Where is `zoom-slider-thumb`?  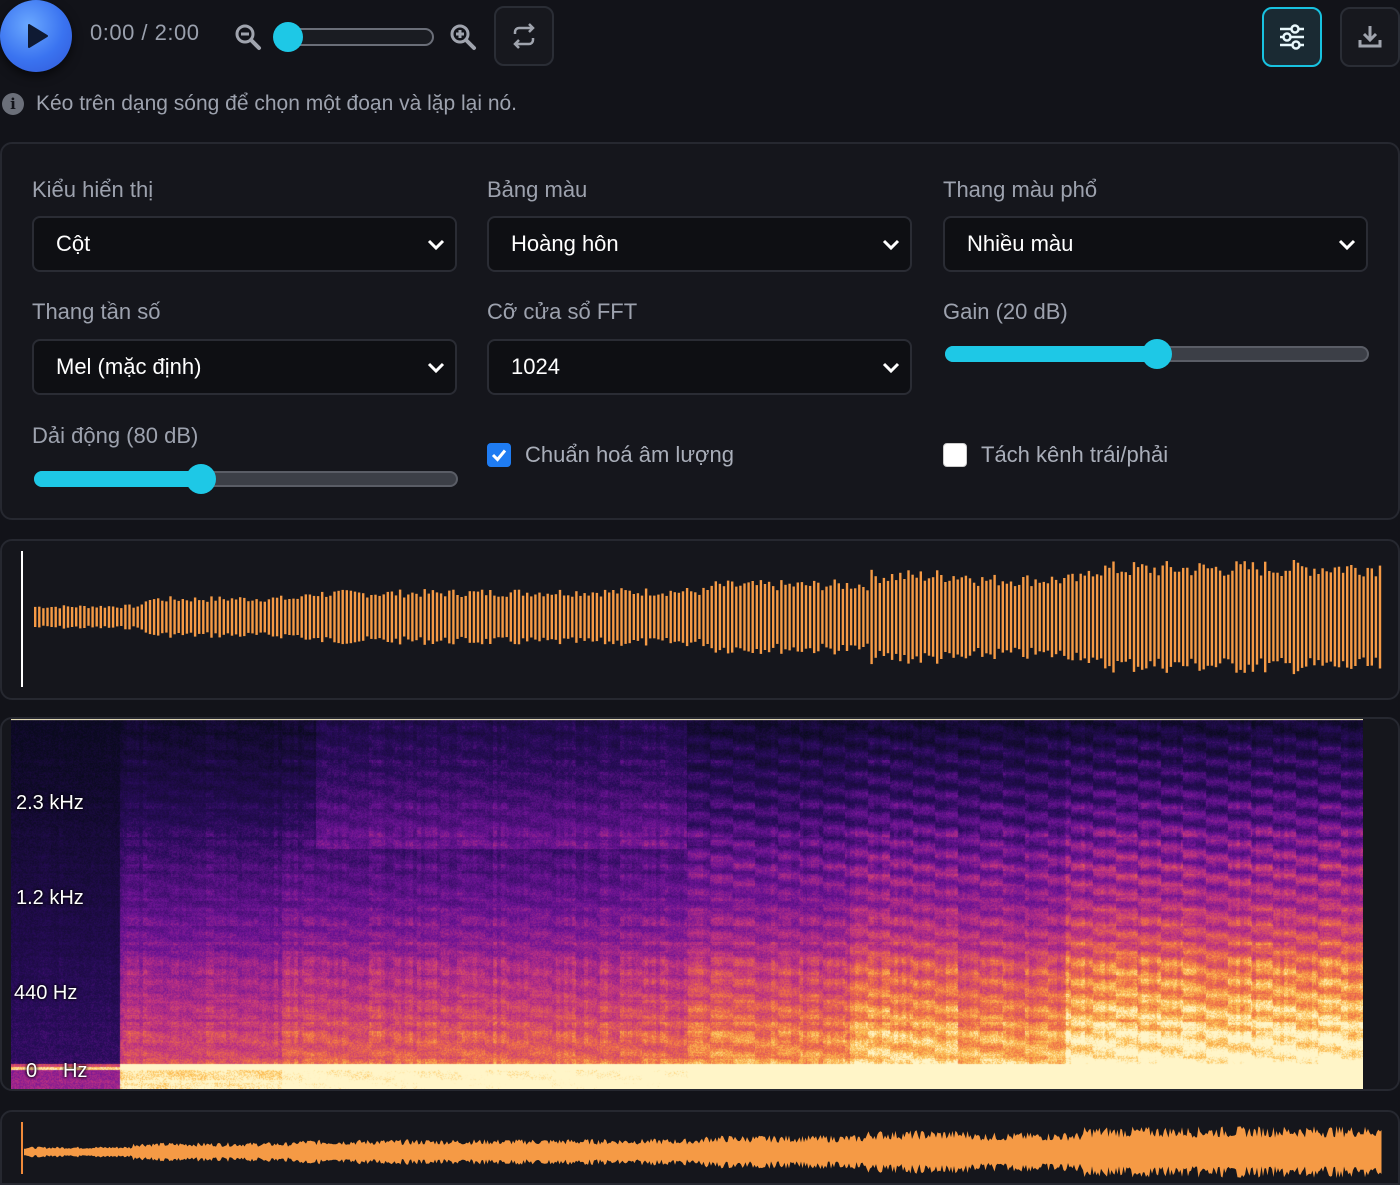 zoom-slider-thumb is located at coordinates (288, 37).